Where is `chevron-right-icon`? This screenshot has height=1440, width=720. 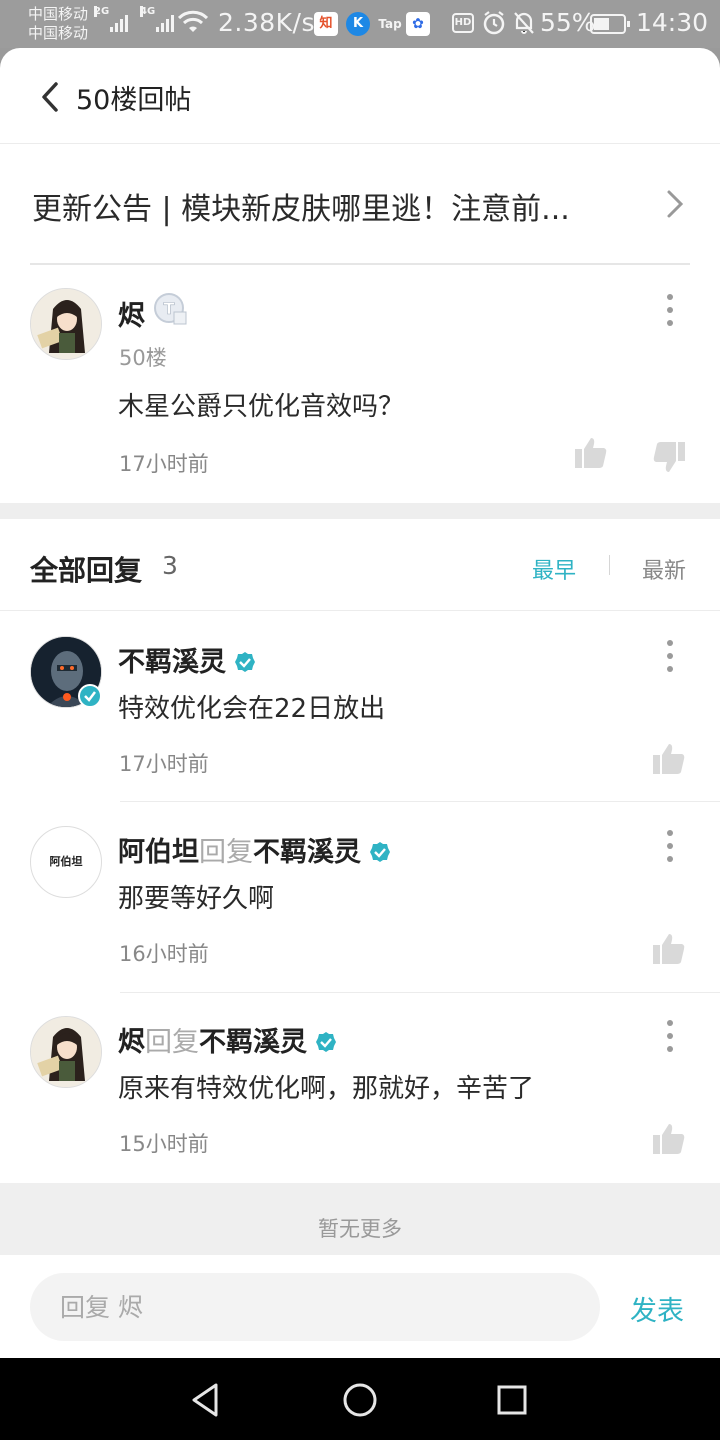 chevron-right-icon is located at coordinates (675, 204).